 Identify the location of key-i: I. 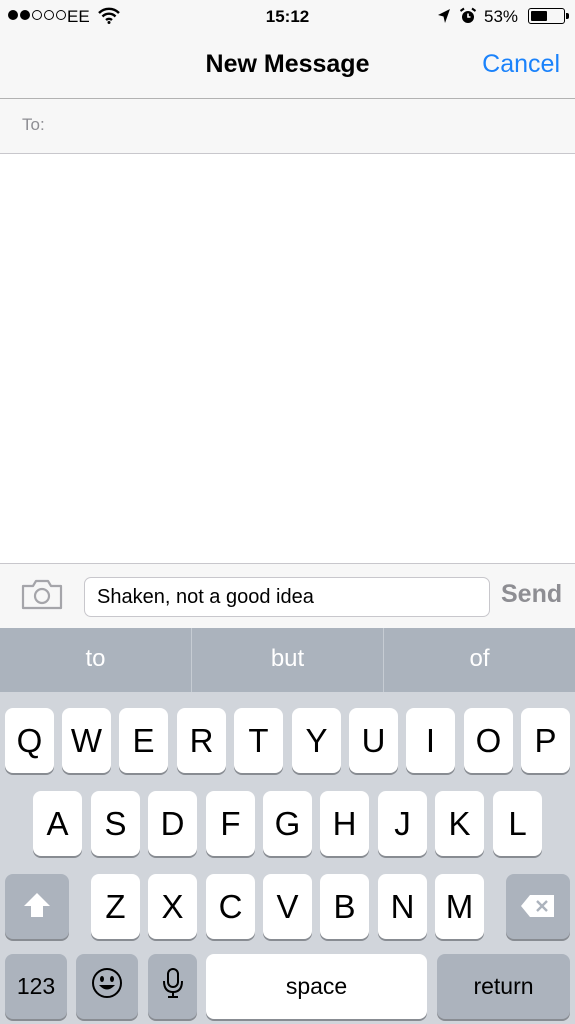
(430, 740).